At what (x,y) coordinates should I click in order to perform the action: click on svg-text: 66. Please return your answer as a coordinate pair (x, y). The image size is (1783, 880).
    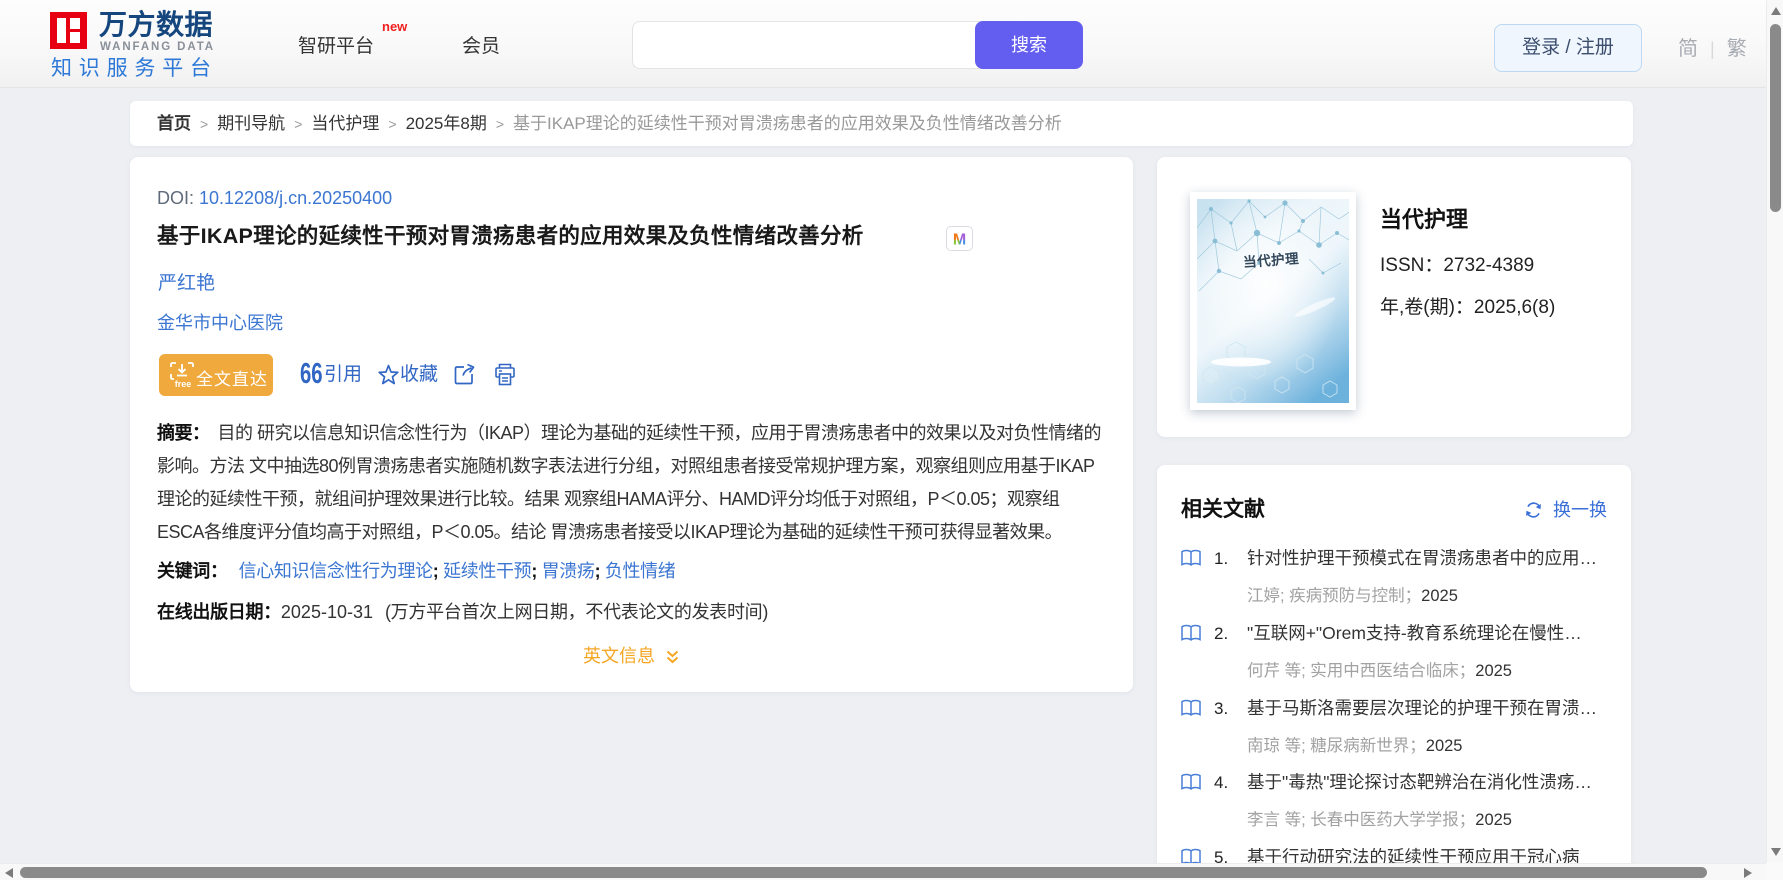
    Looking at the image, I should click on (311, 374).